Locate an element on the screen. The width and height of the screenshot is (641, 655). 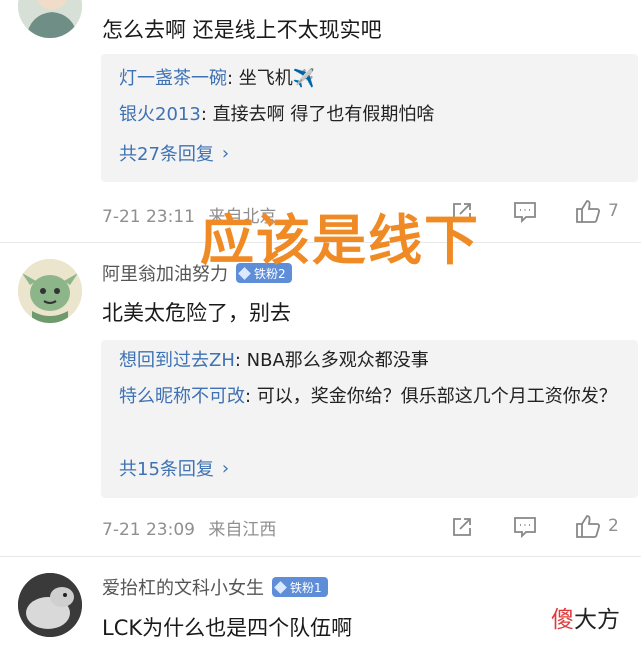
like-button: 7 is located at coordinates (596, 211).